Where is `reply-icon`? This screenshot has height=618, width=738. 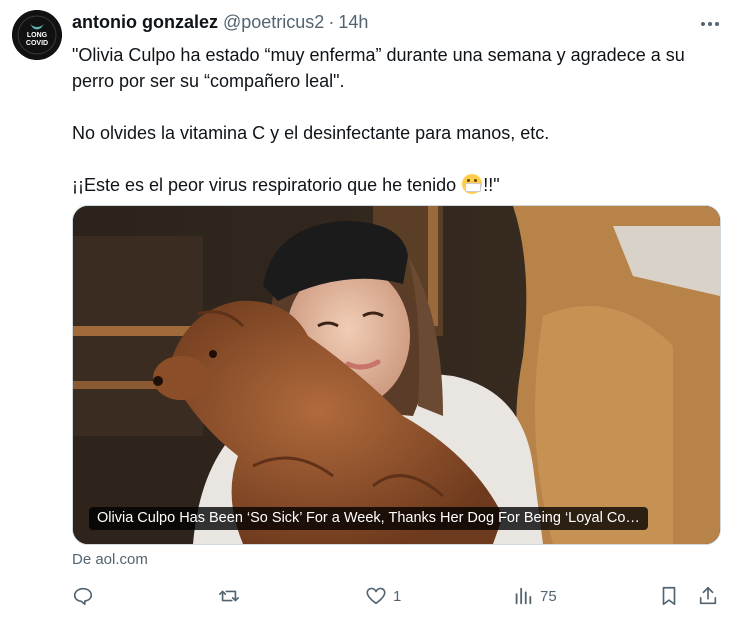 reply-icon is located at coordinates (83, 596).